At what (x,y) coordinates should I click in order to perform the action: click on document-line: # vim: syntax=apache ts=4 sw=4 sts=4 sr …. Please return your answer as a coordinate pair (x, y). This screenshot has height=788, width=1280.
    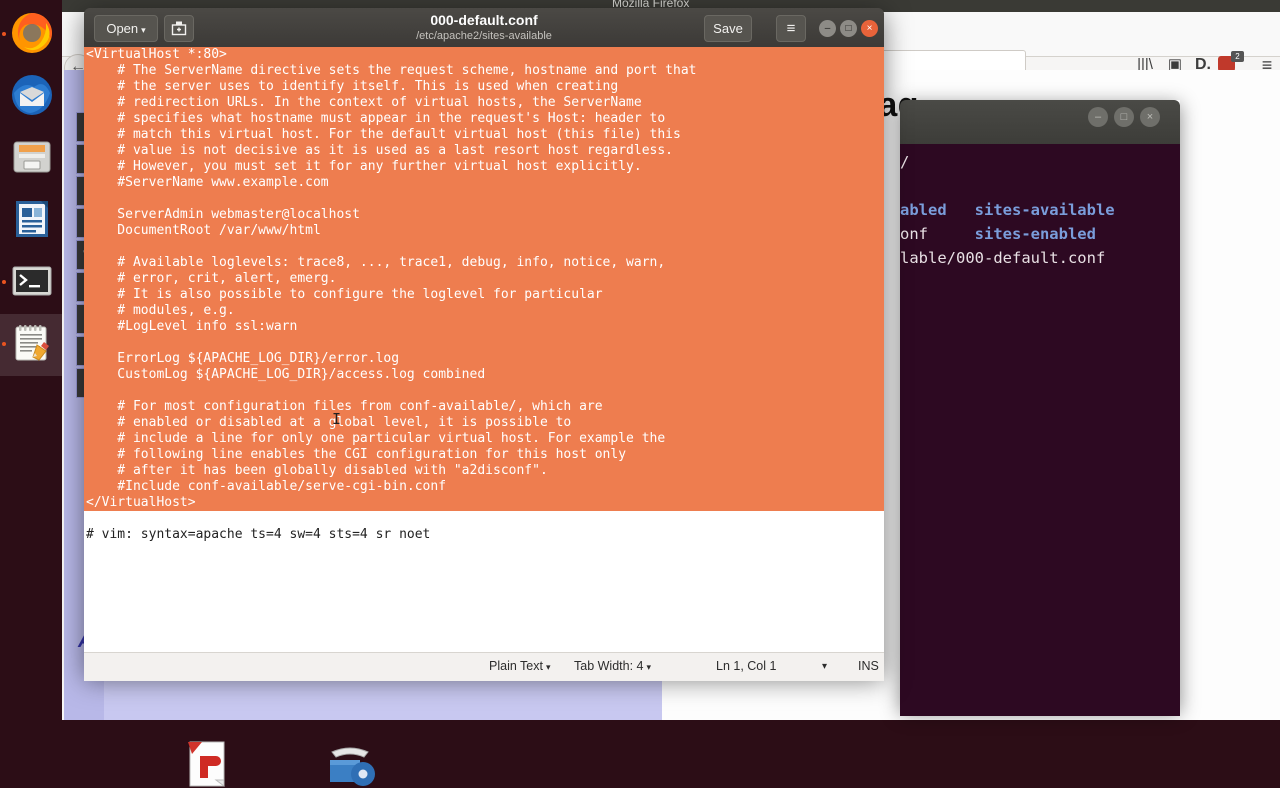
    Looking at the image, I should click on (258, 534).